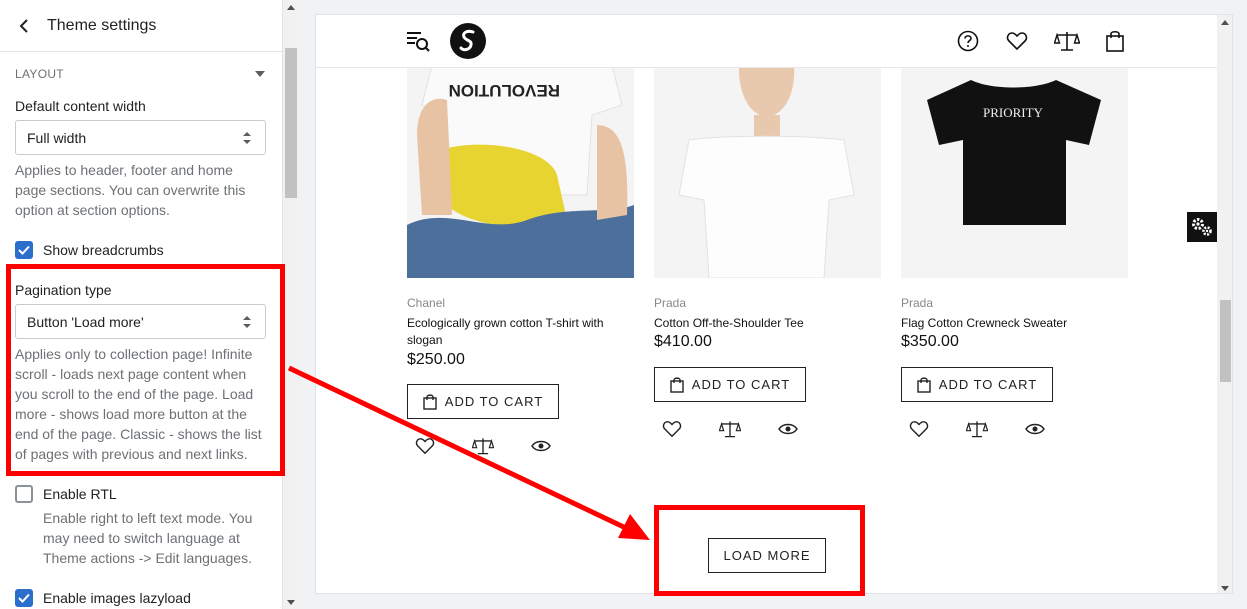 This screenshot has width=1247, height=609. Describe the element at coordinates (140, 137) in the screenshot. I see `content-width-select: Full width` at that location.